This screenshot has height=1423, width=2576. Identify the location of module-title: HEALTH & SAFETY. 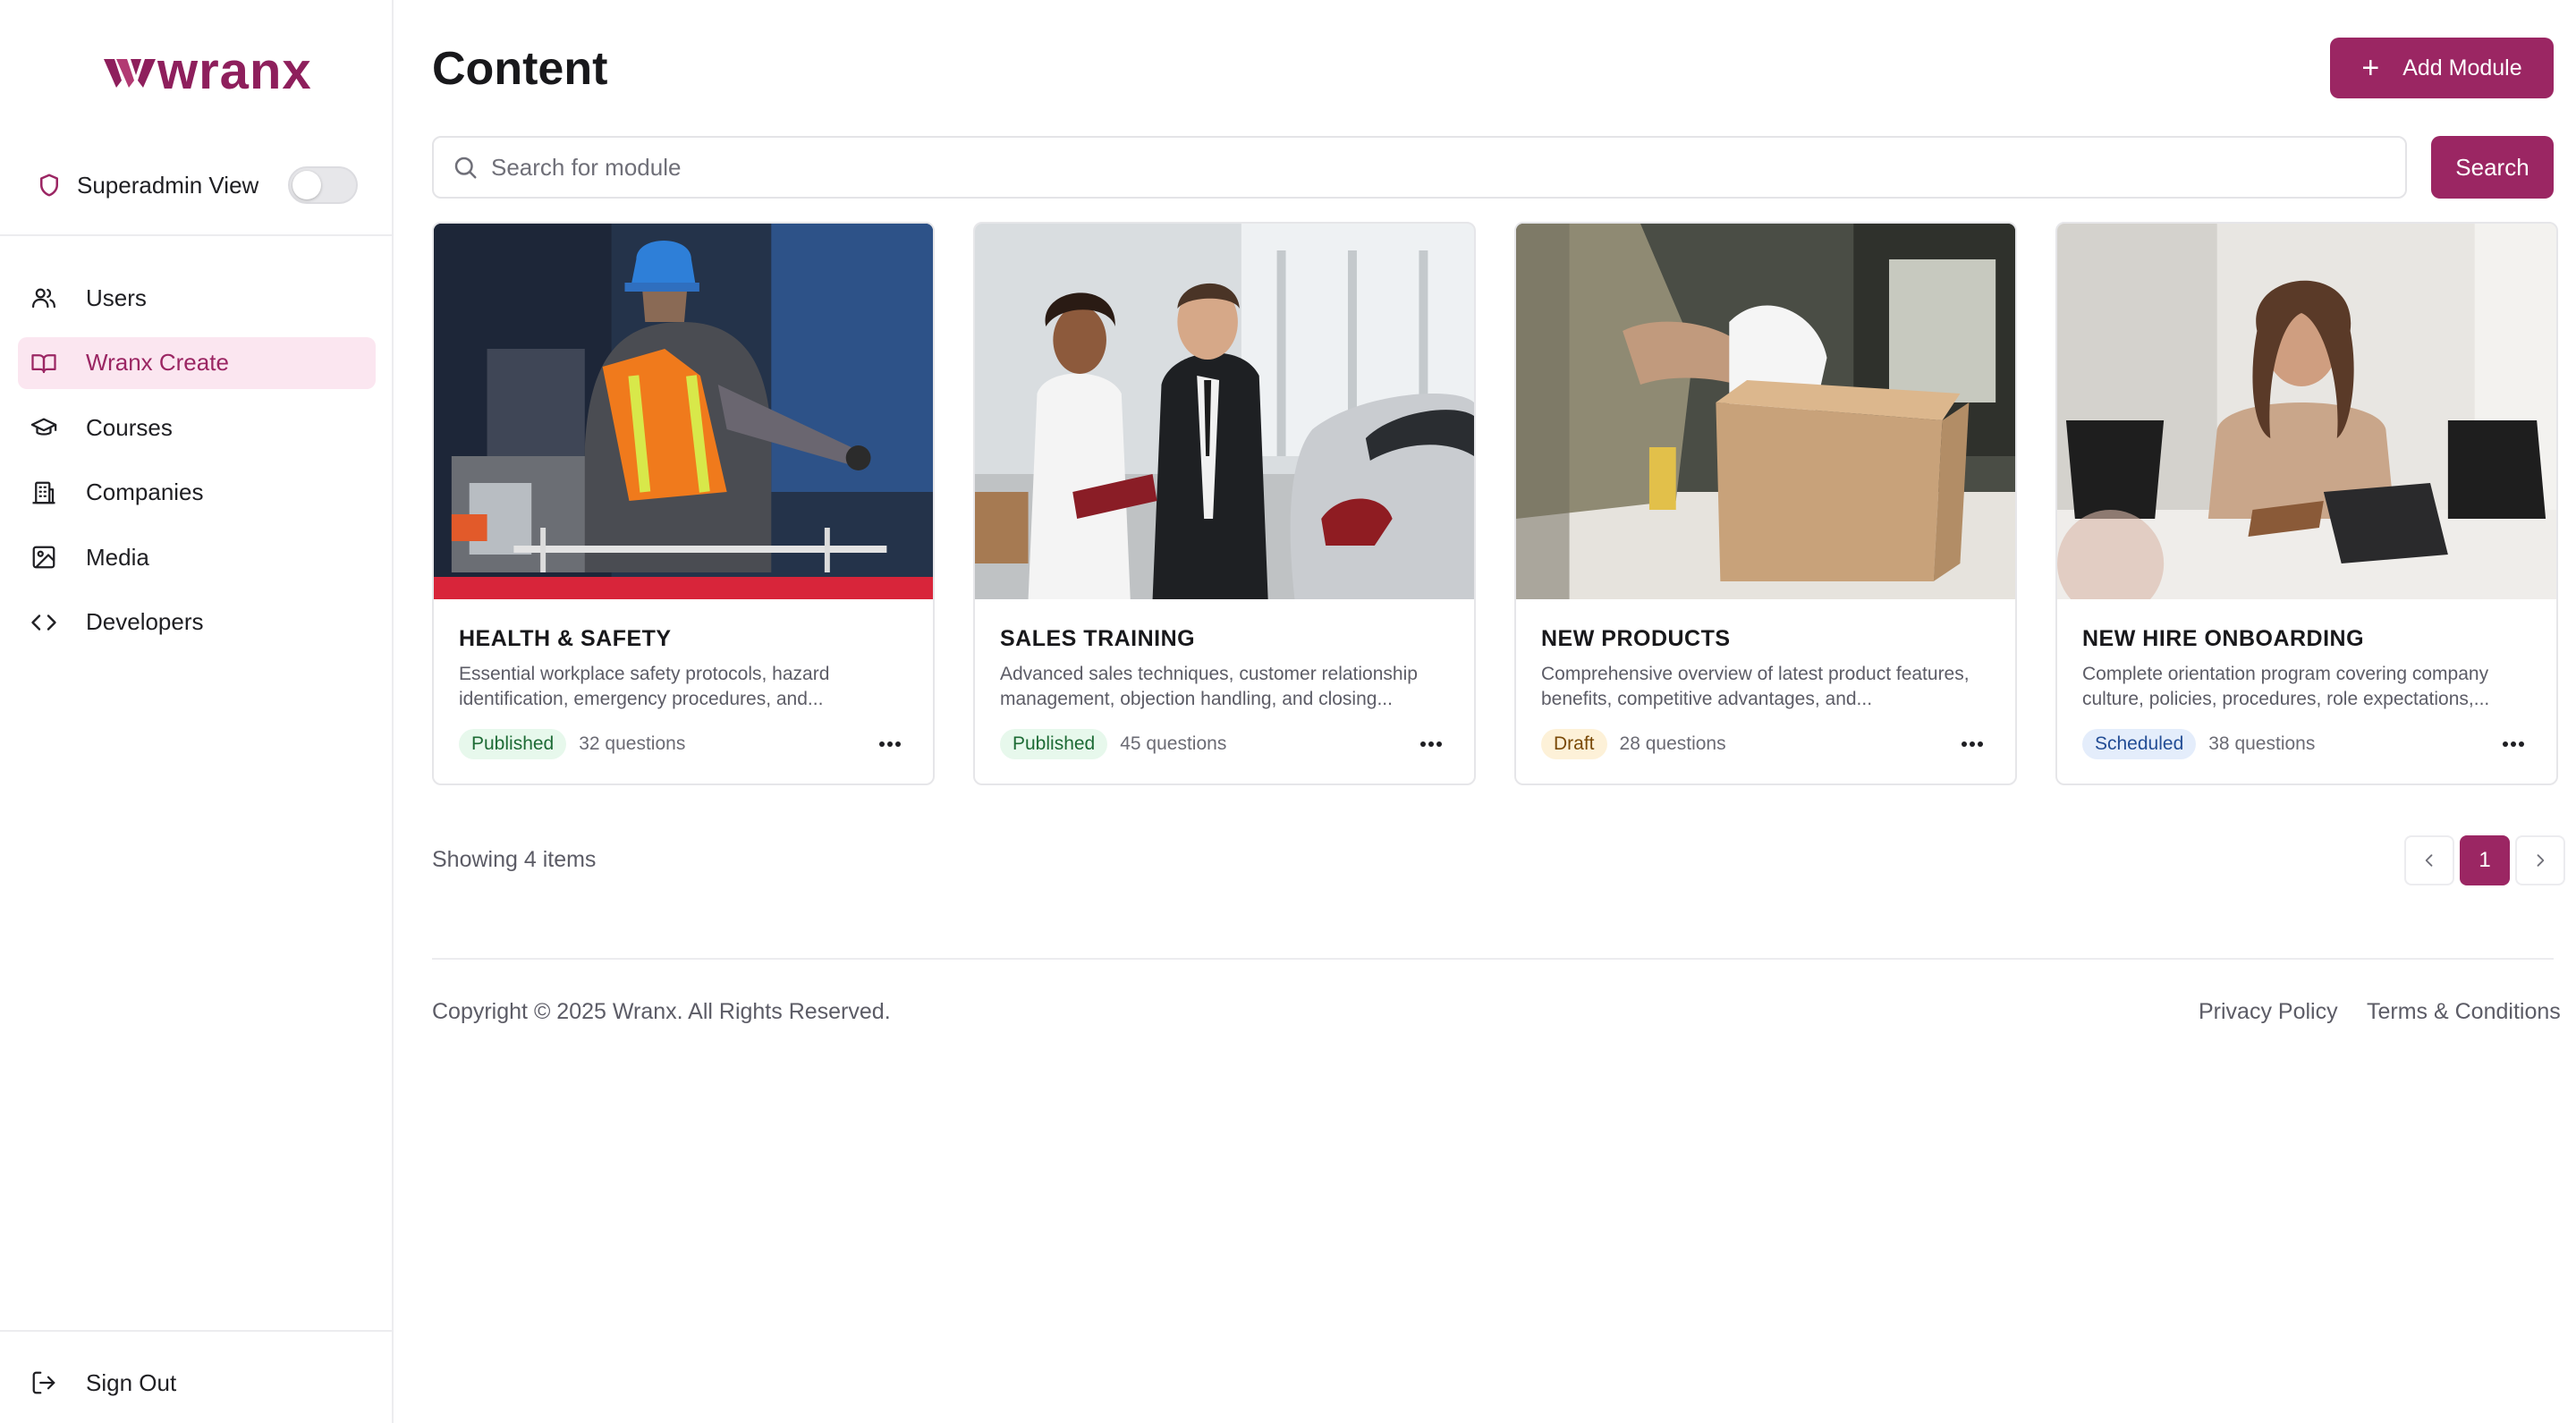
(565, 638).